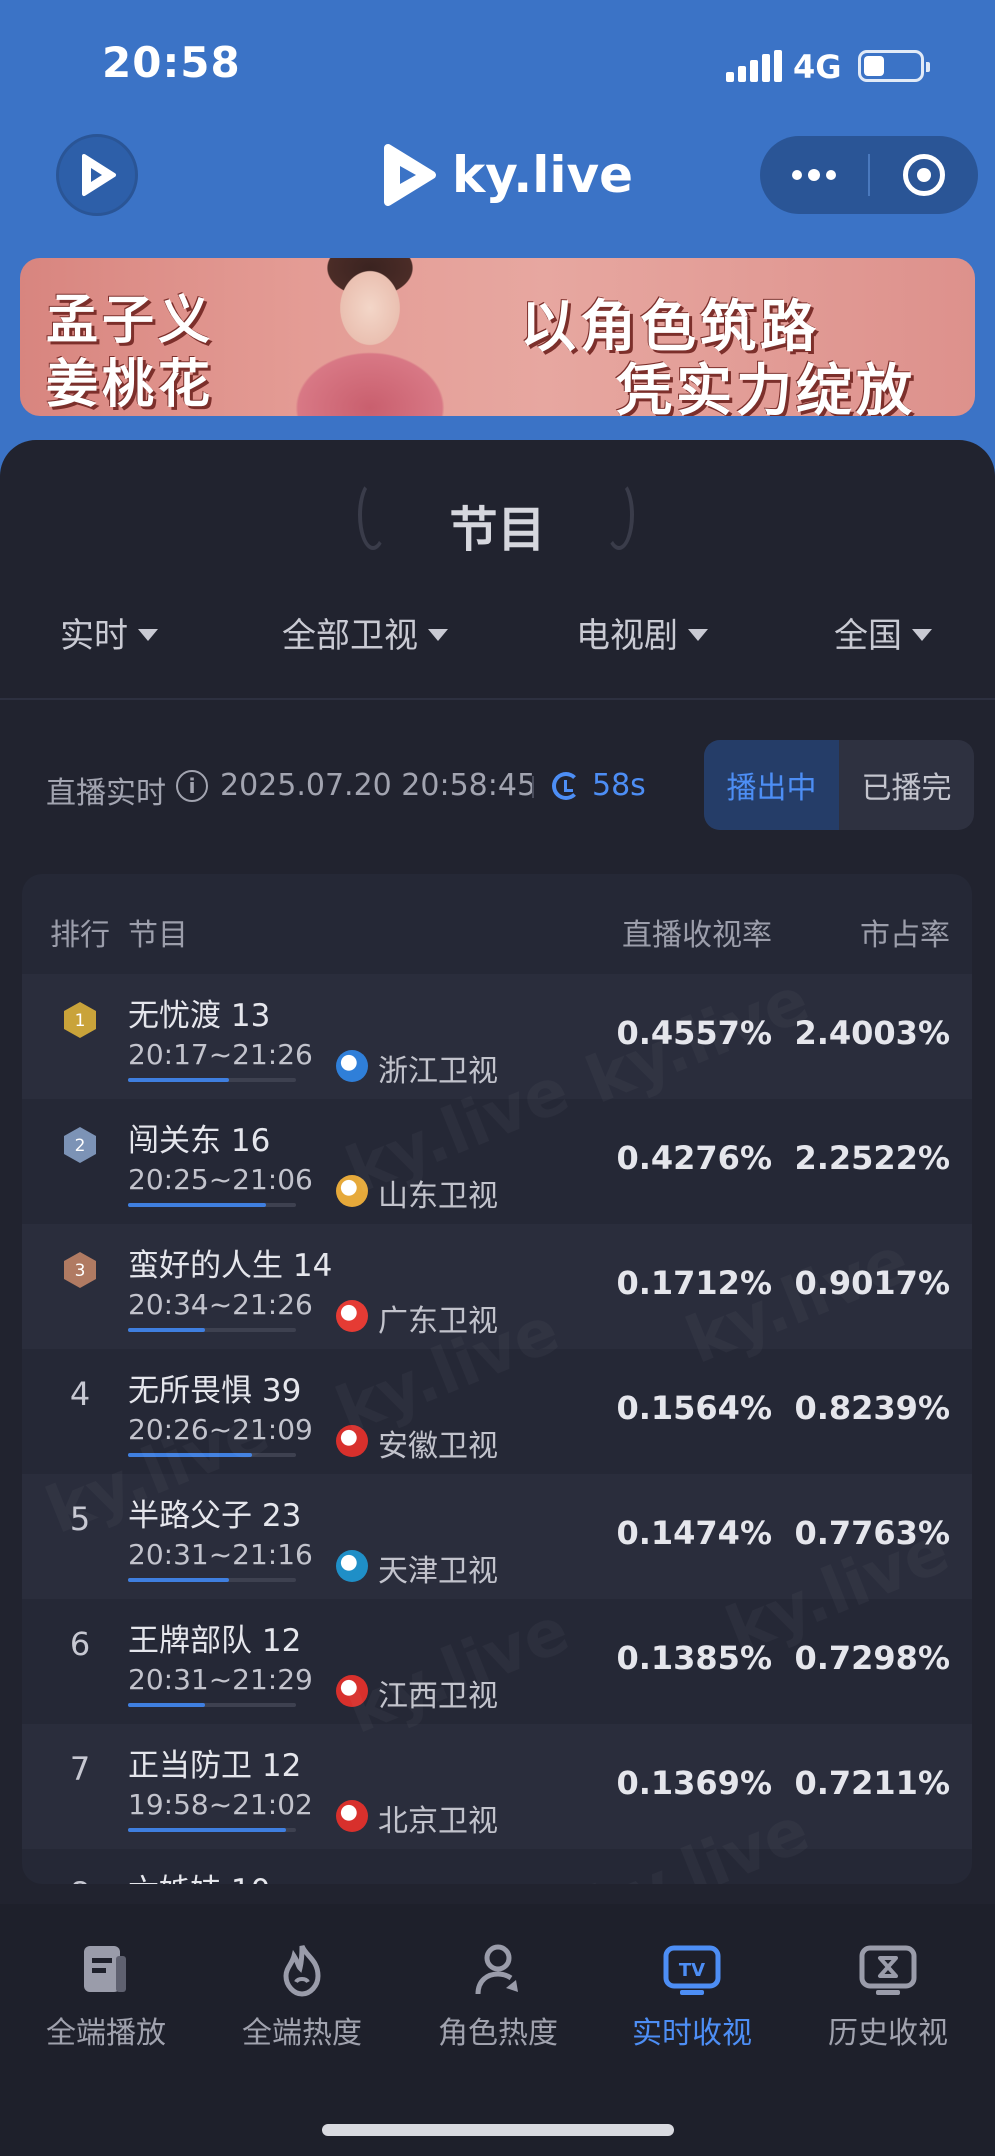  I want to click on table-row: 3 蛮好的人生 14 20:34~21:26 广东卫视 0.1712% 0.9017%, so click(497, 1286).